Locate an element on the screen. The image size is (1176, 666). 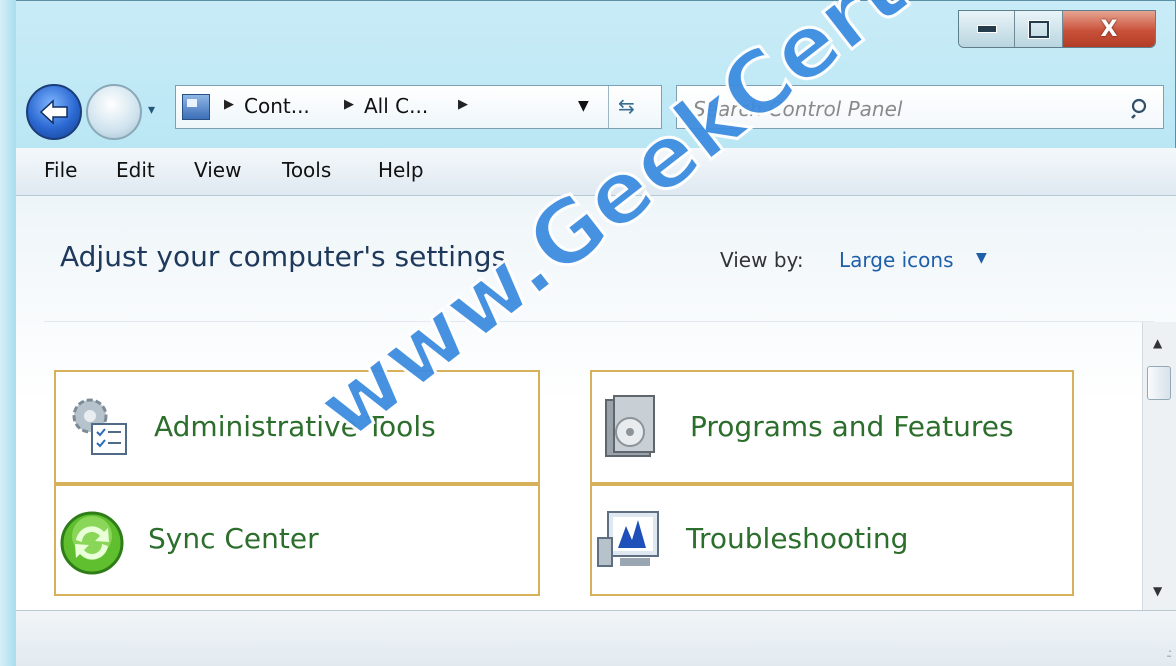
item-programs-and-features: Programs and Features is located at coordinates (832, 427).